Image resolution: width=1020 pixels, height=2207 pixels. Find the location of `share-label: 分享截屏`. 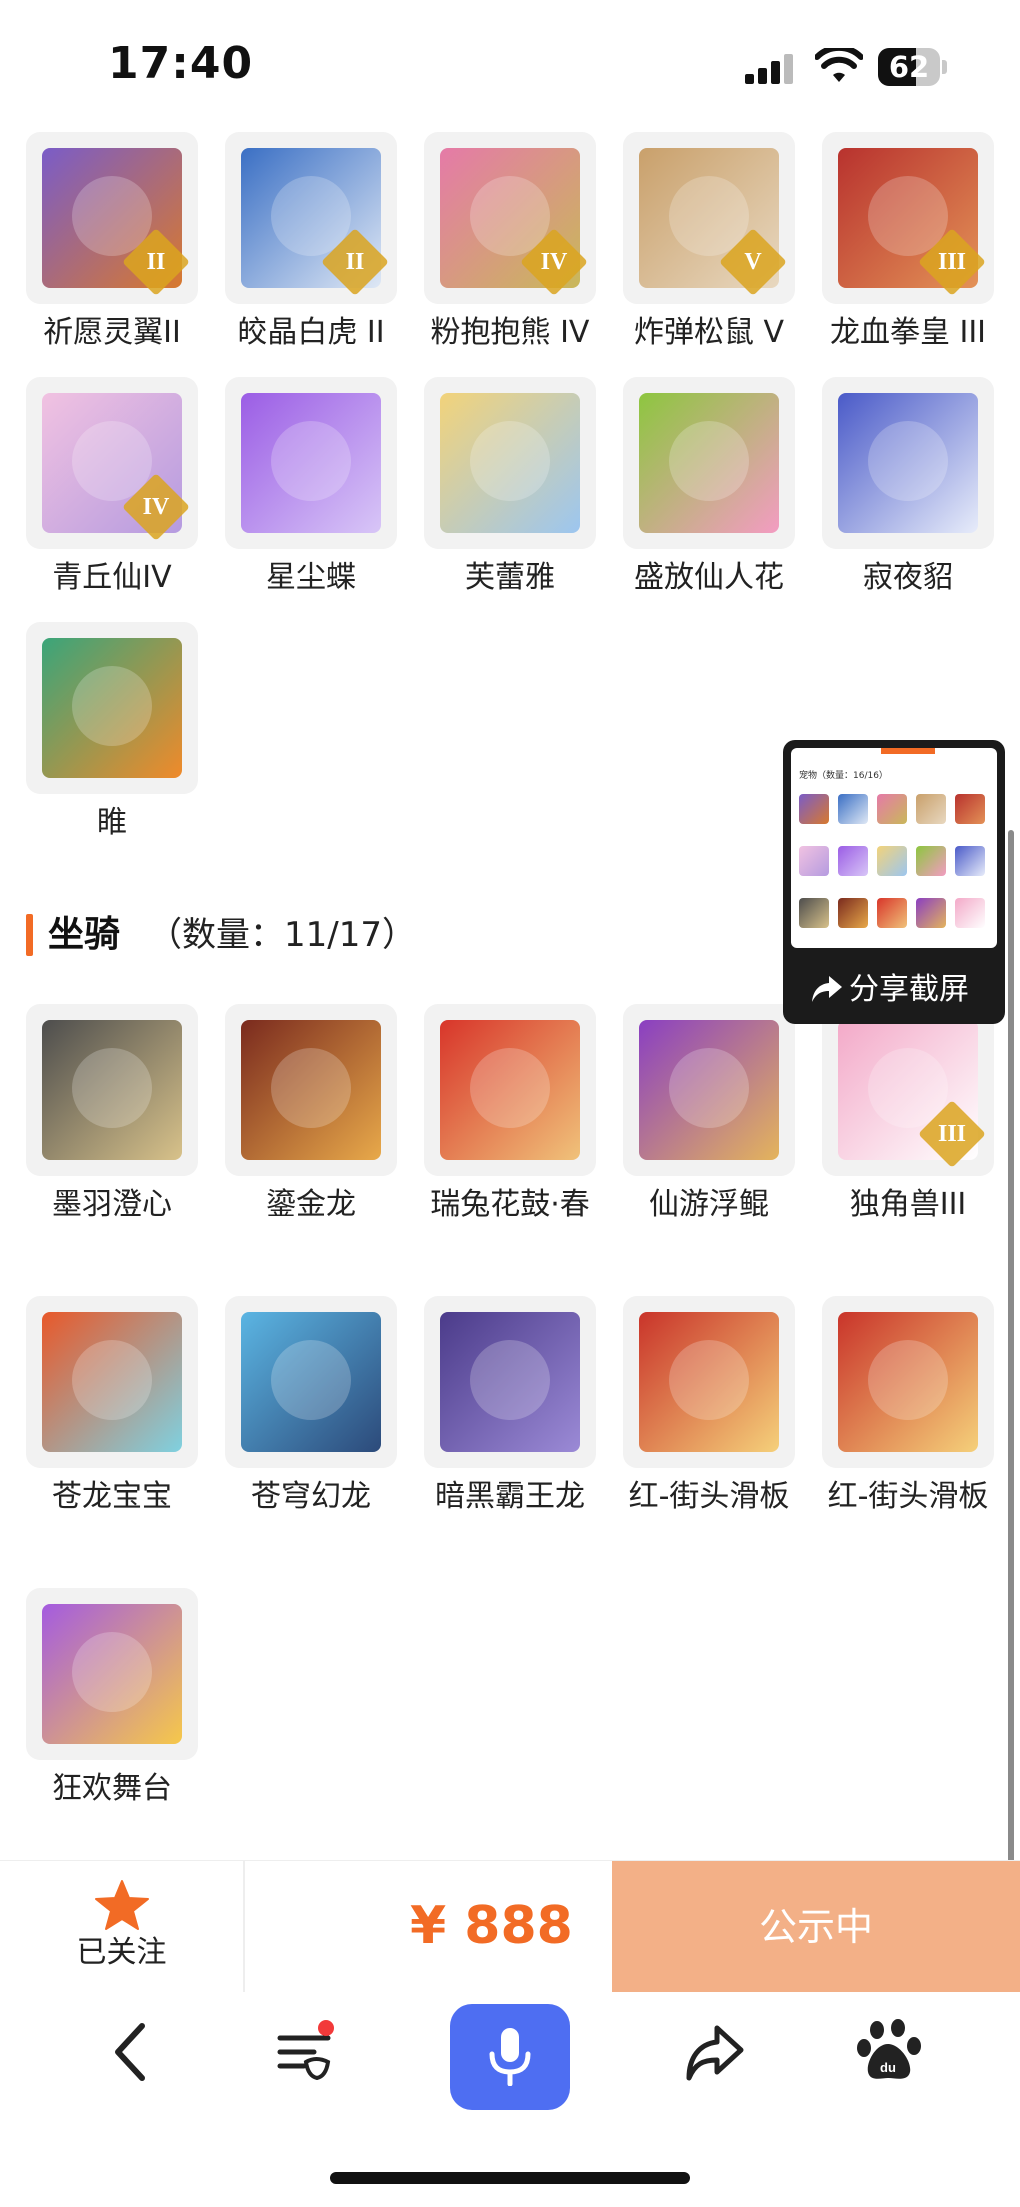

share-label: 分享截屏 is located at coordinates (909, 989).